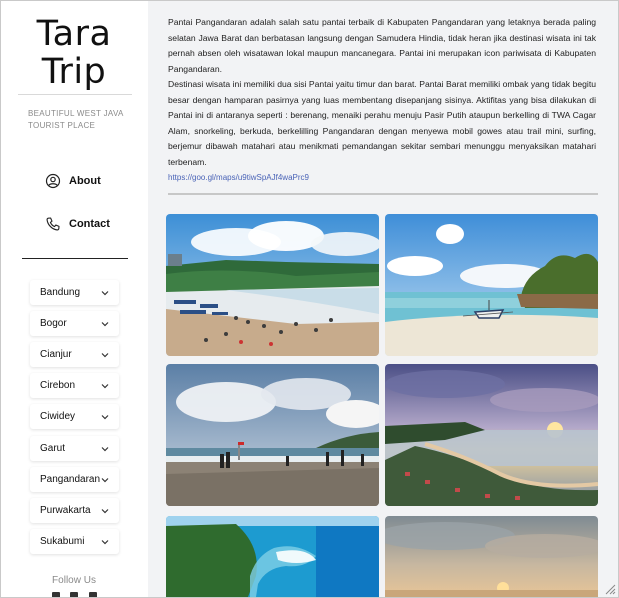 The image size is (619, 598). Describe the element at coordinates (74, 72) in the screenshot. I see `brand-line-2: Trip` at that location.